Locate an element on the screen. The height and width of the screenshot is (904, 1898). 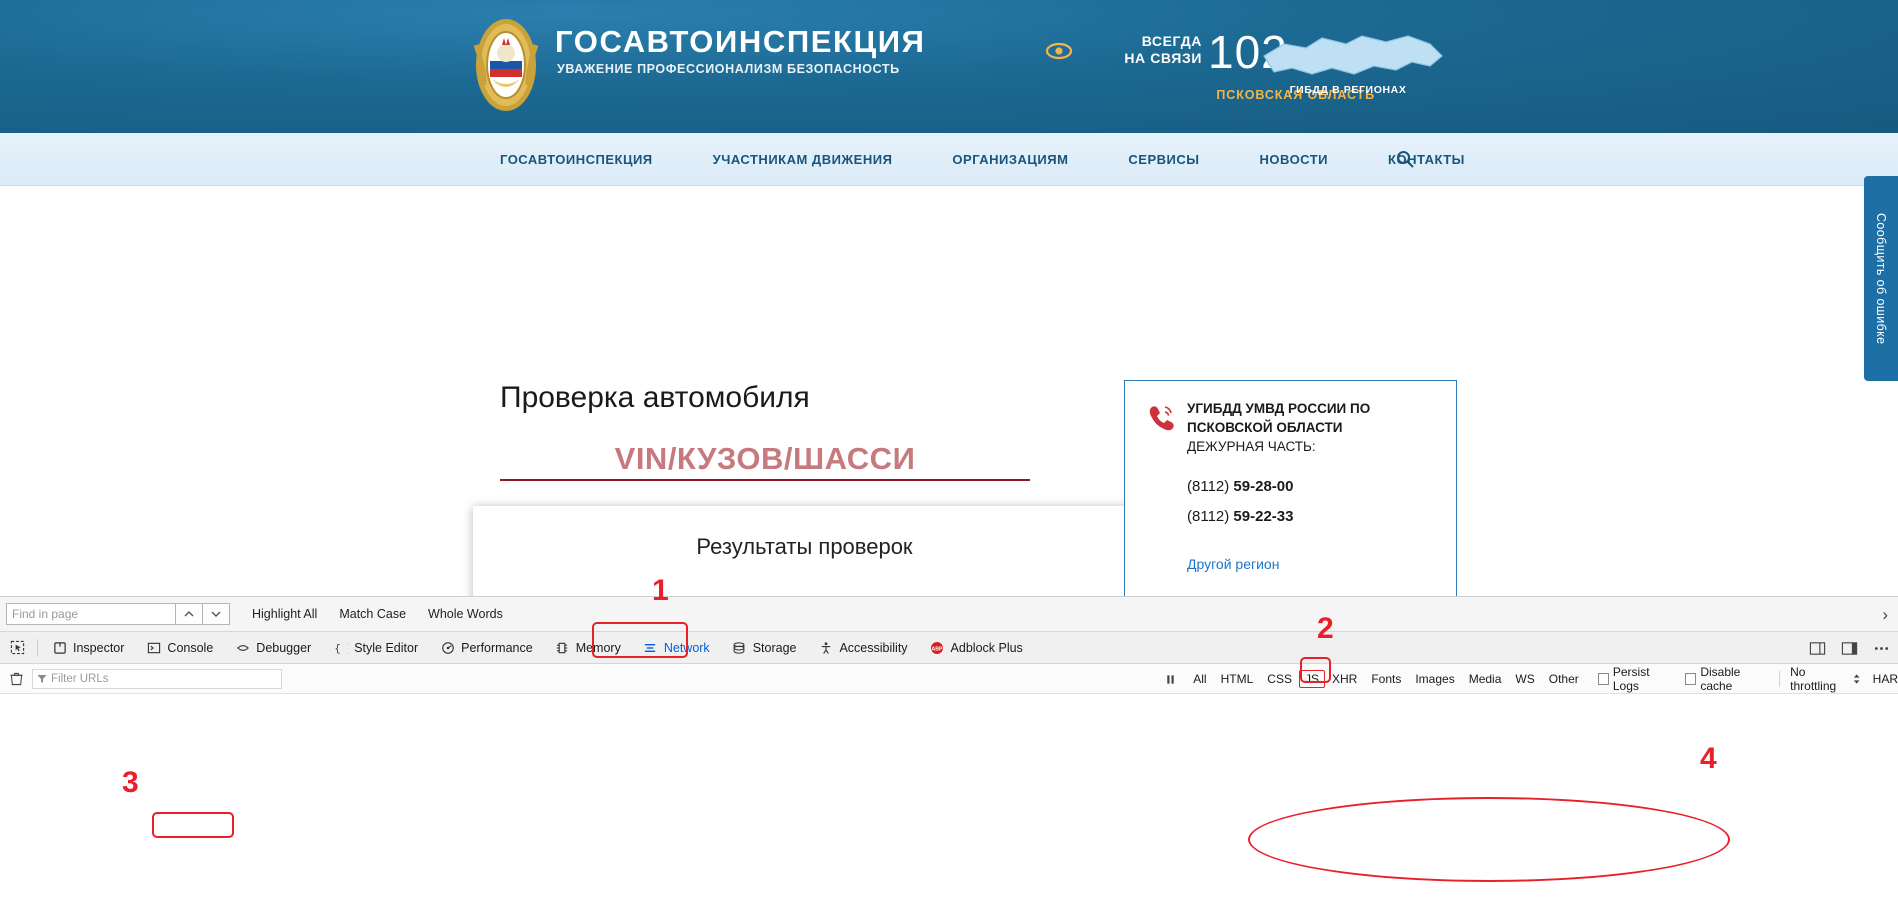
highlight-all-option: Highlight All is located at coordinates (284, 614).